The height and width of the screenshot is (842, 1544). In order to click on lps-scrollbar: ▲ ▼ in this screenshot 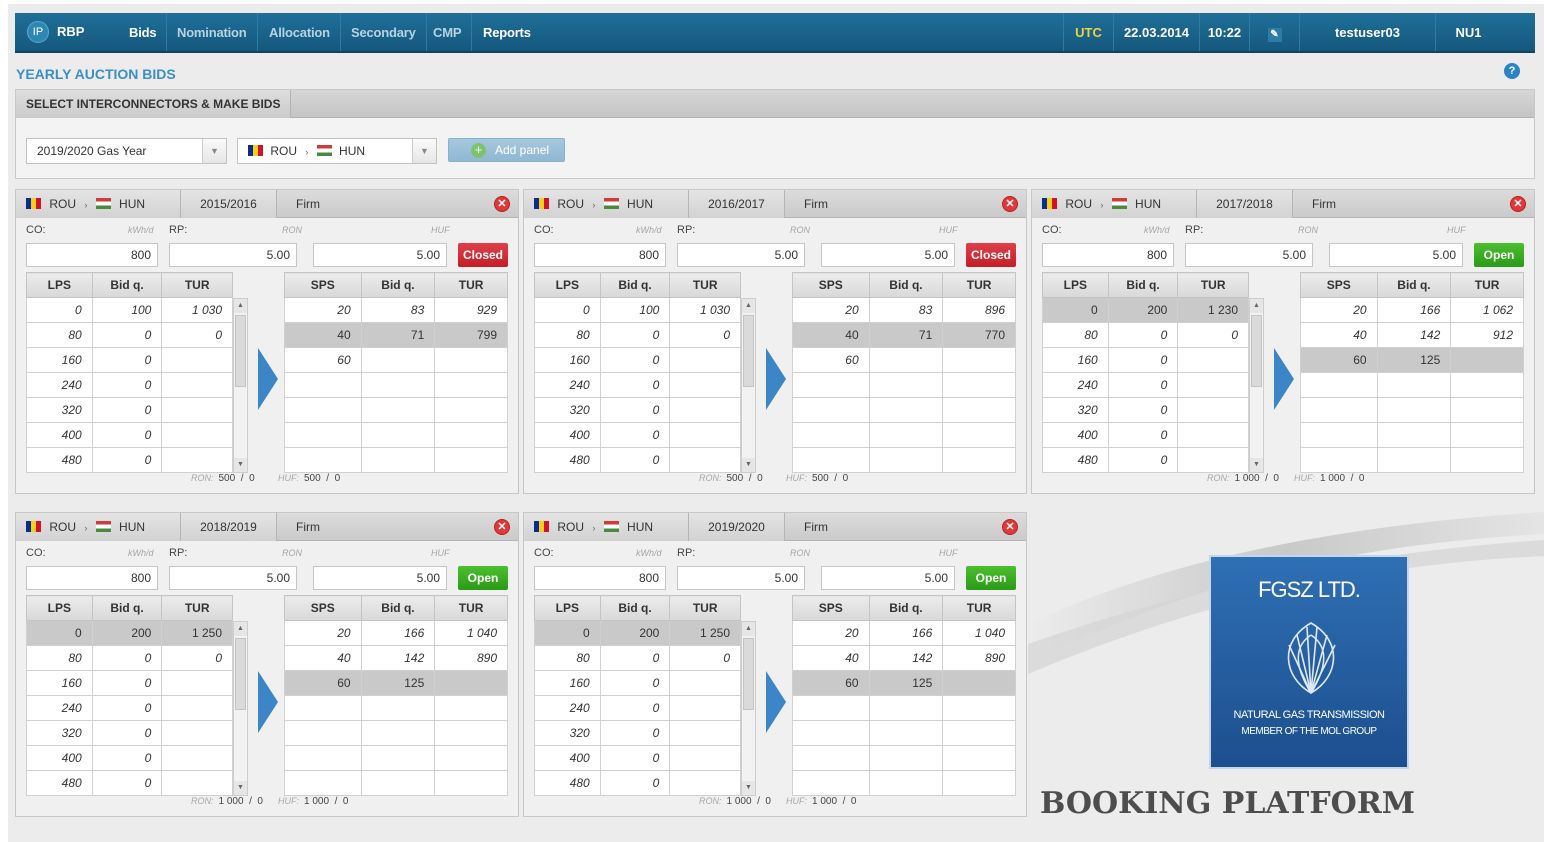, I will do `click(1256, 385)`.